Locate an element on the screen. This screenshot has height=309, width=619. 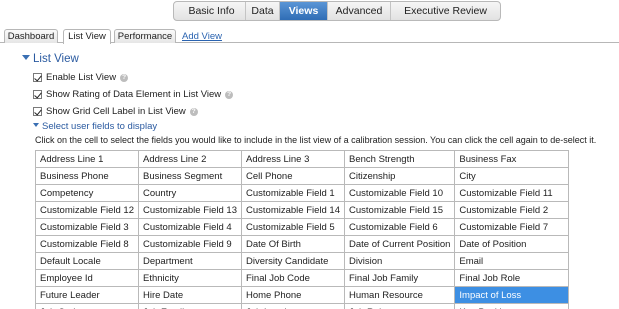
show-rating-label: Show Rating of Data Element in List View is located at coordinates (134, 94).